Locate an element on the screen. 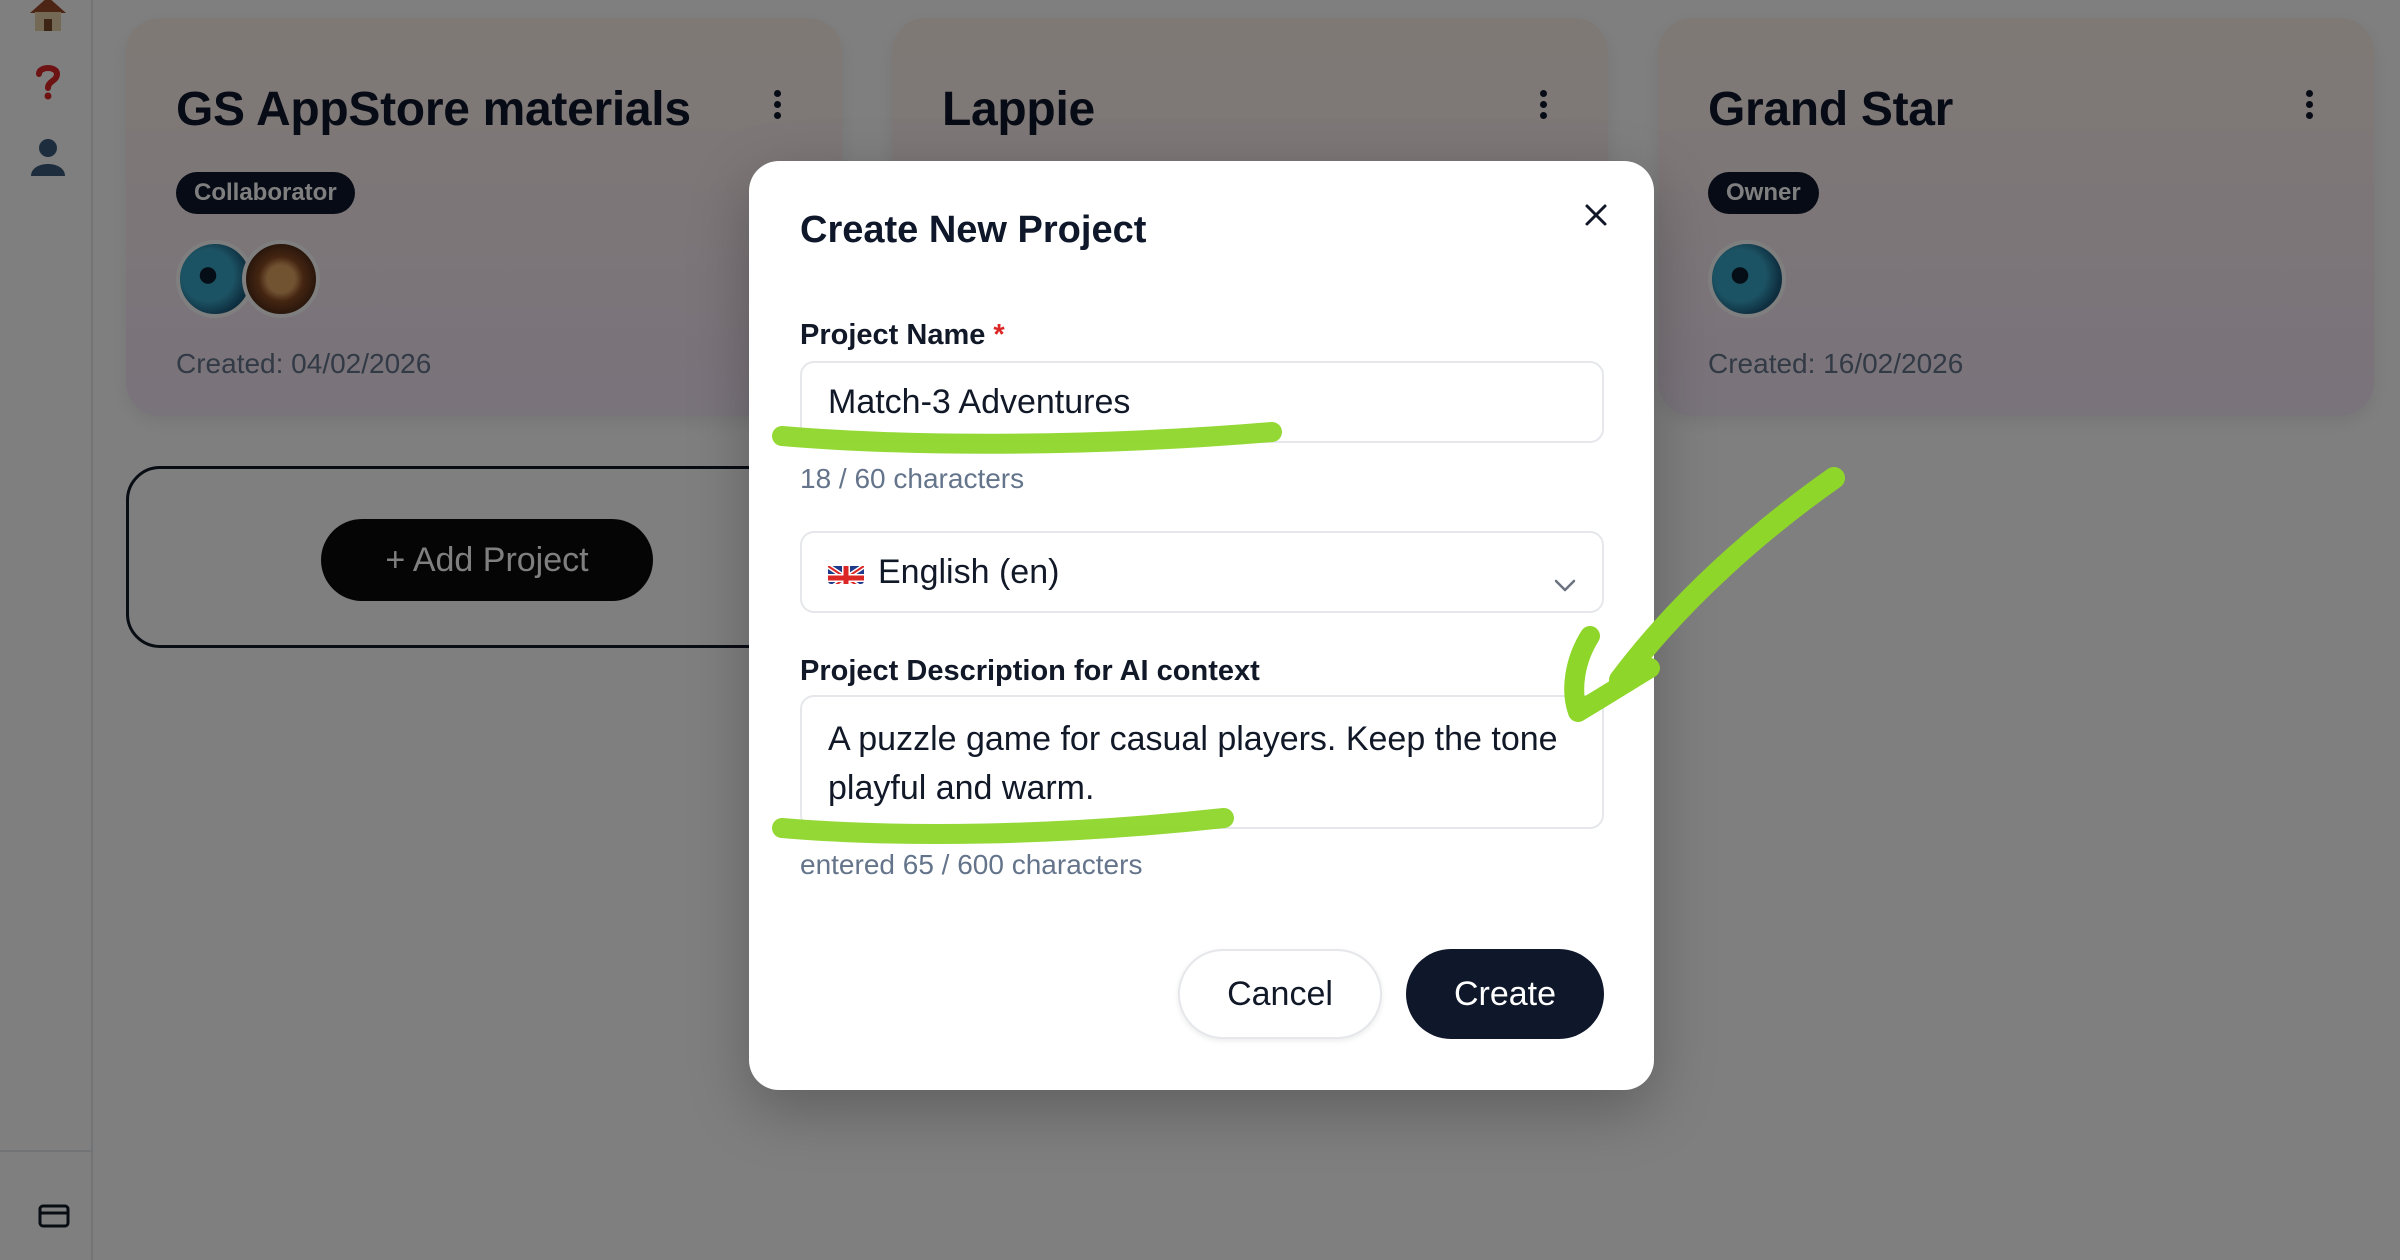 The image size is (2400, 1260). language-select: English (en) is located at coordinates (1202, 572).